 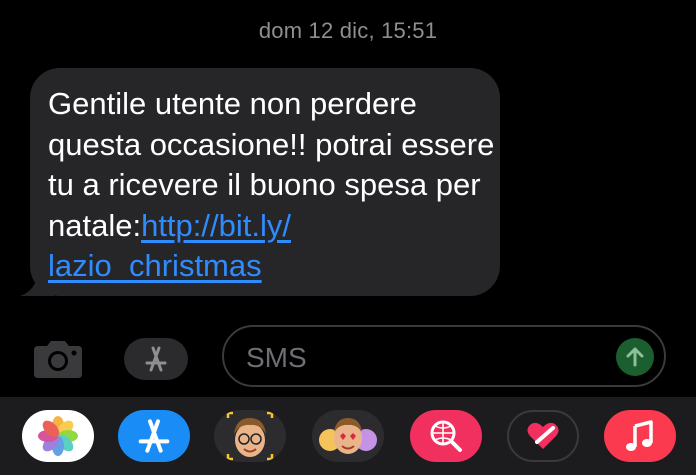 What do you see at coordinates (444, 356) in the screenshot?
I see `sms-input: SMS` at bounding box center [444, 356].